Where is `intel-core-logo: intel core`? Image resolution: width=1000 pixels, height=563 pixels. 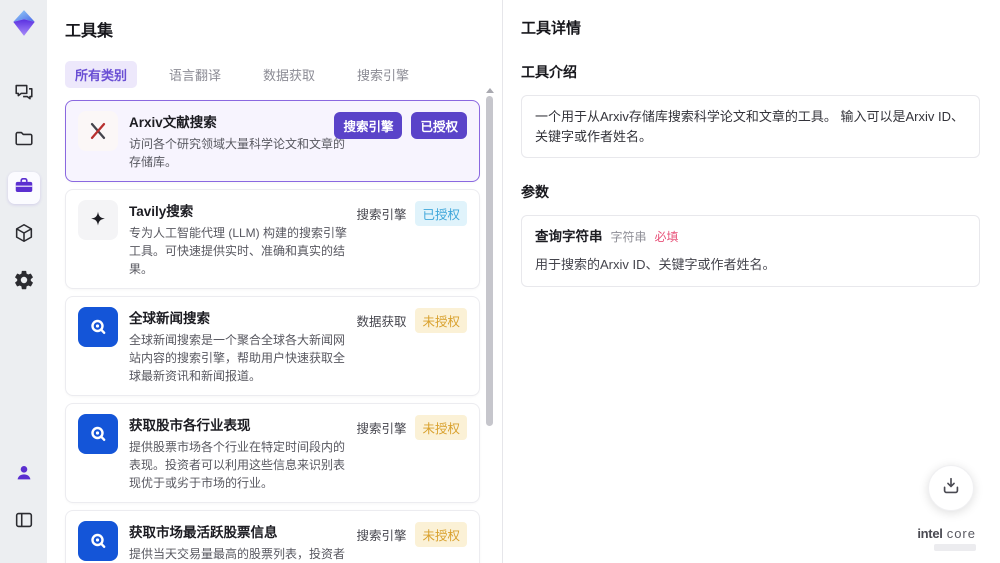 intel-core-logo: intel core is located at coordinates (946, 538).